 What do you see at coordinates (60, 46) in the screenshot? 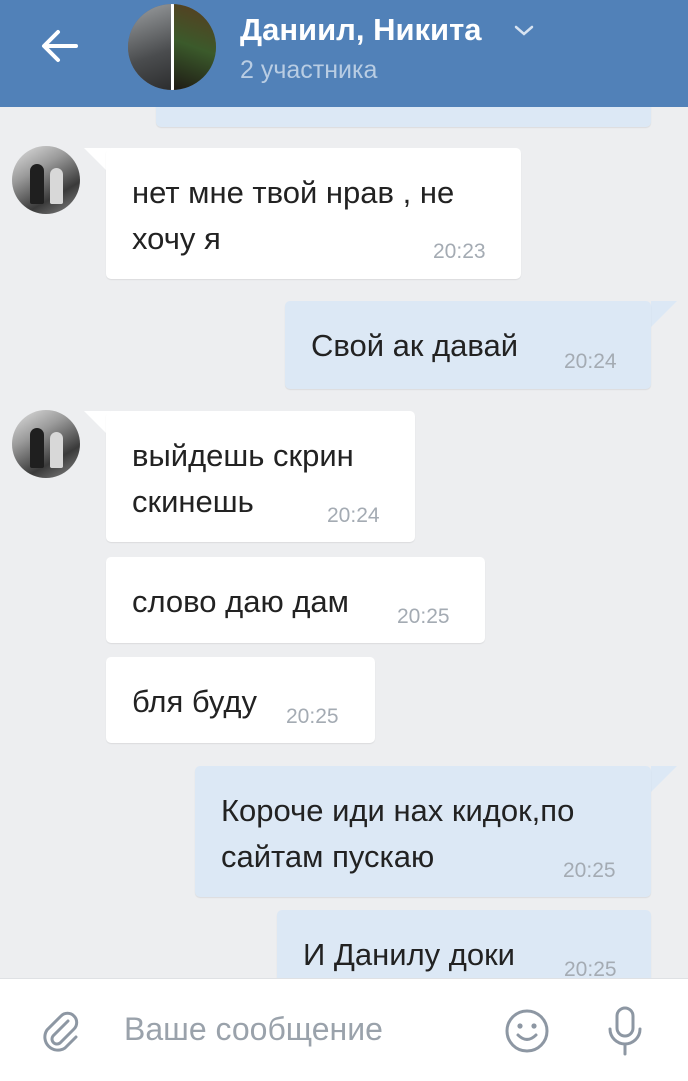
I see `back-arrow-icon` at bounding box center [60, 46].